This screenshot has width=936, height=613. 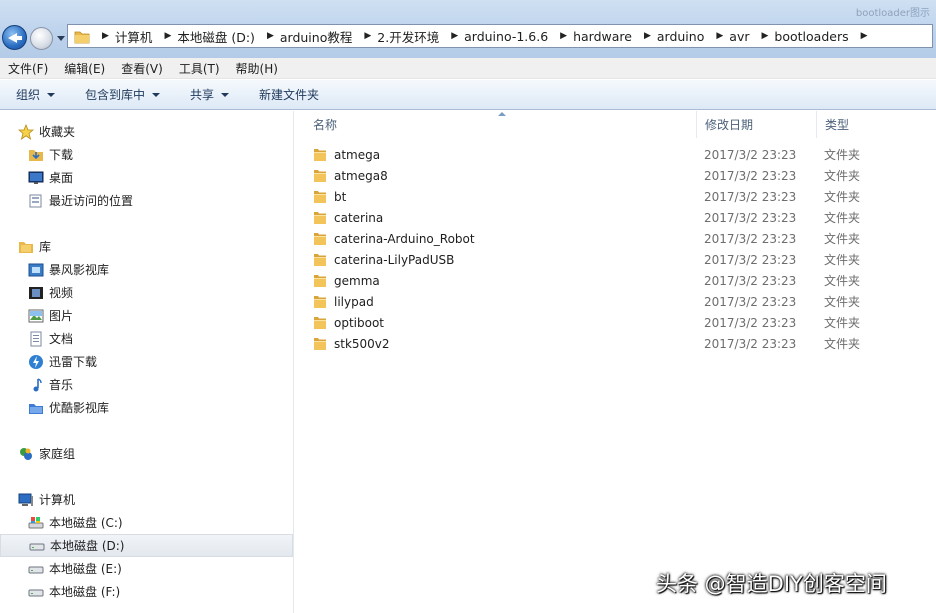 I want to click on nav-item: 收藏夹, so click(x=146, y=131).